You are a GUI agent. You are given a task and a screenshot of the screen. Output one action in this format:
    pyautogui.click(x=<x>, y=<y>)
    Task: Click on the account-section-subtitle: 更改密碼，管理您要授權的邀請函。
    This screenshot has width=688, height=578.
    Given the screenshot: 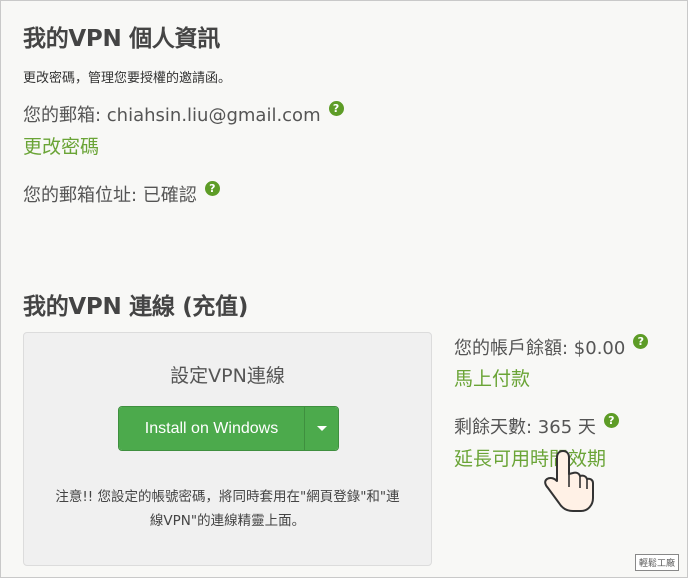 What is the action you would take?
    pyautogui.click(x=127, y=78)
    